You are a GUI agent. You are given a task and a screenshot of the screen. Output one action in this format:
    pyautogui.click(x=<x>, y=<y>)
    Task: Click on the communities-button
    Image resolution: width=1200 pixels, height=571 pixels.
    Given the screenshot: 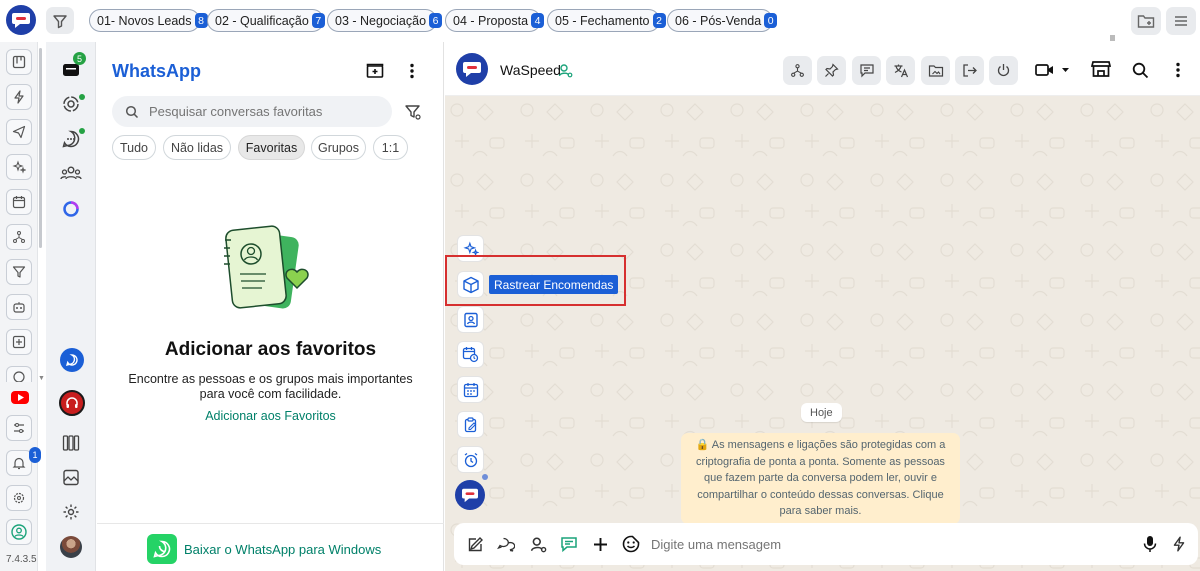 What is the action you would take?
    pyautogui.click(x=71, y=173)
    